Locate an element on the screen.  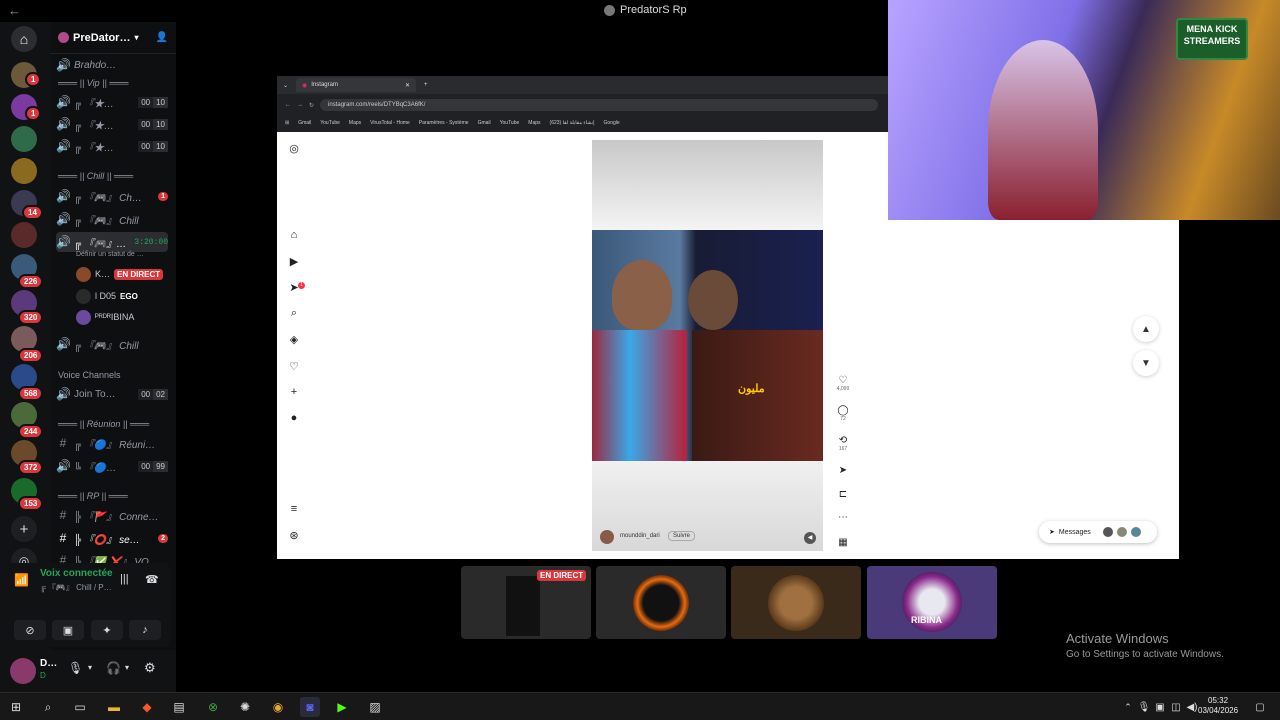
channel-chill-2: 🔊 ╔ 『🎮』 Chill is located at coordinates (112, 219).